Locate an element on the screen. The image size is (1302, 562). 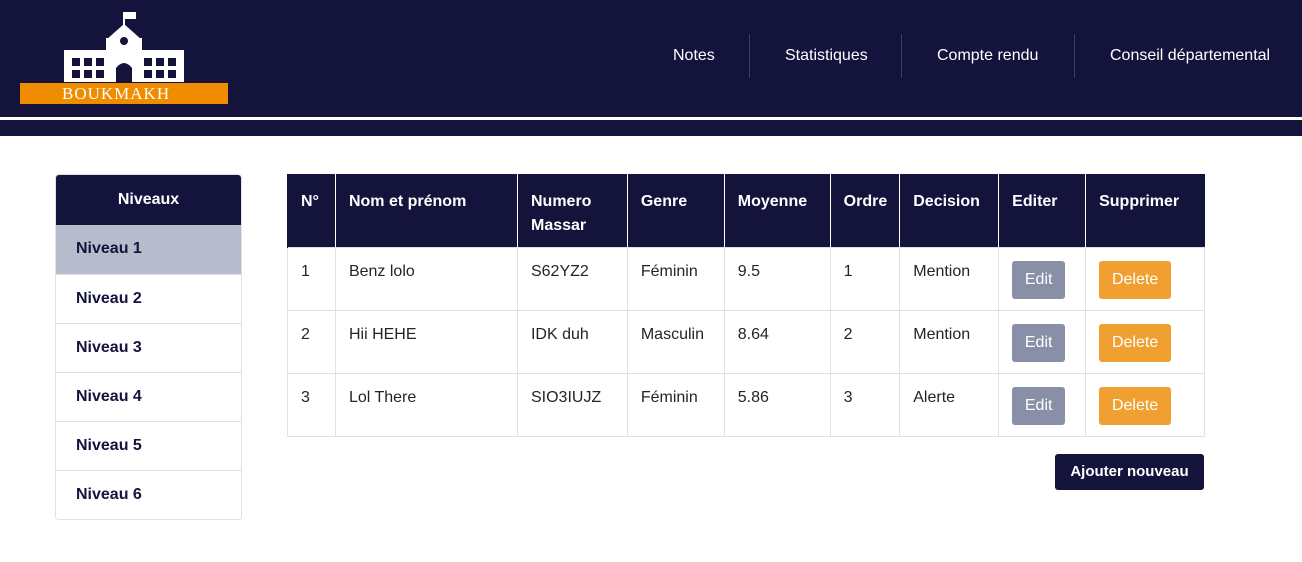
cell-massar: IDK duh is located at coordinates (572, 341).